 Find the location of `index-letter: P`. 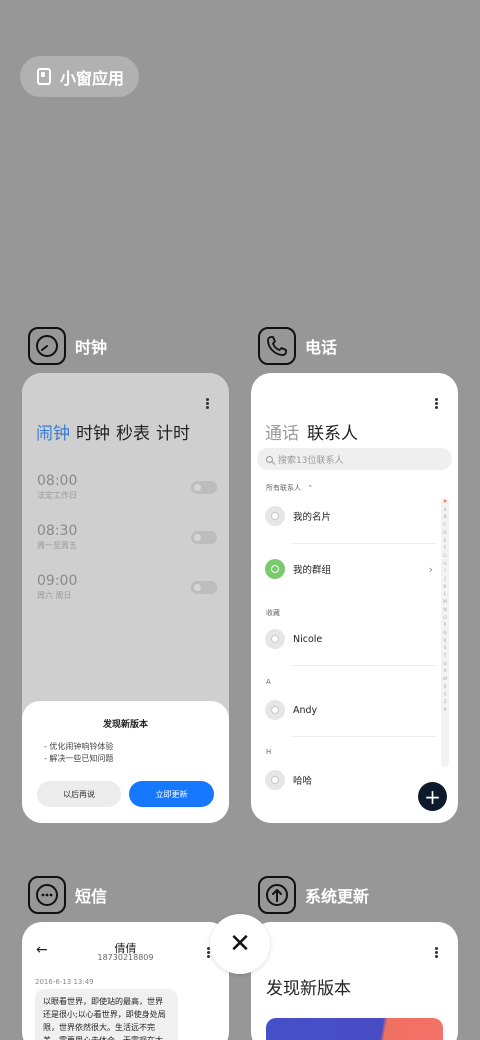

index-letter: P is located at coordinates (445, 626).